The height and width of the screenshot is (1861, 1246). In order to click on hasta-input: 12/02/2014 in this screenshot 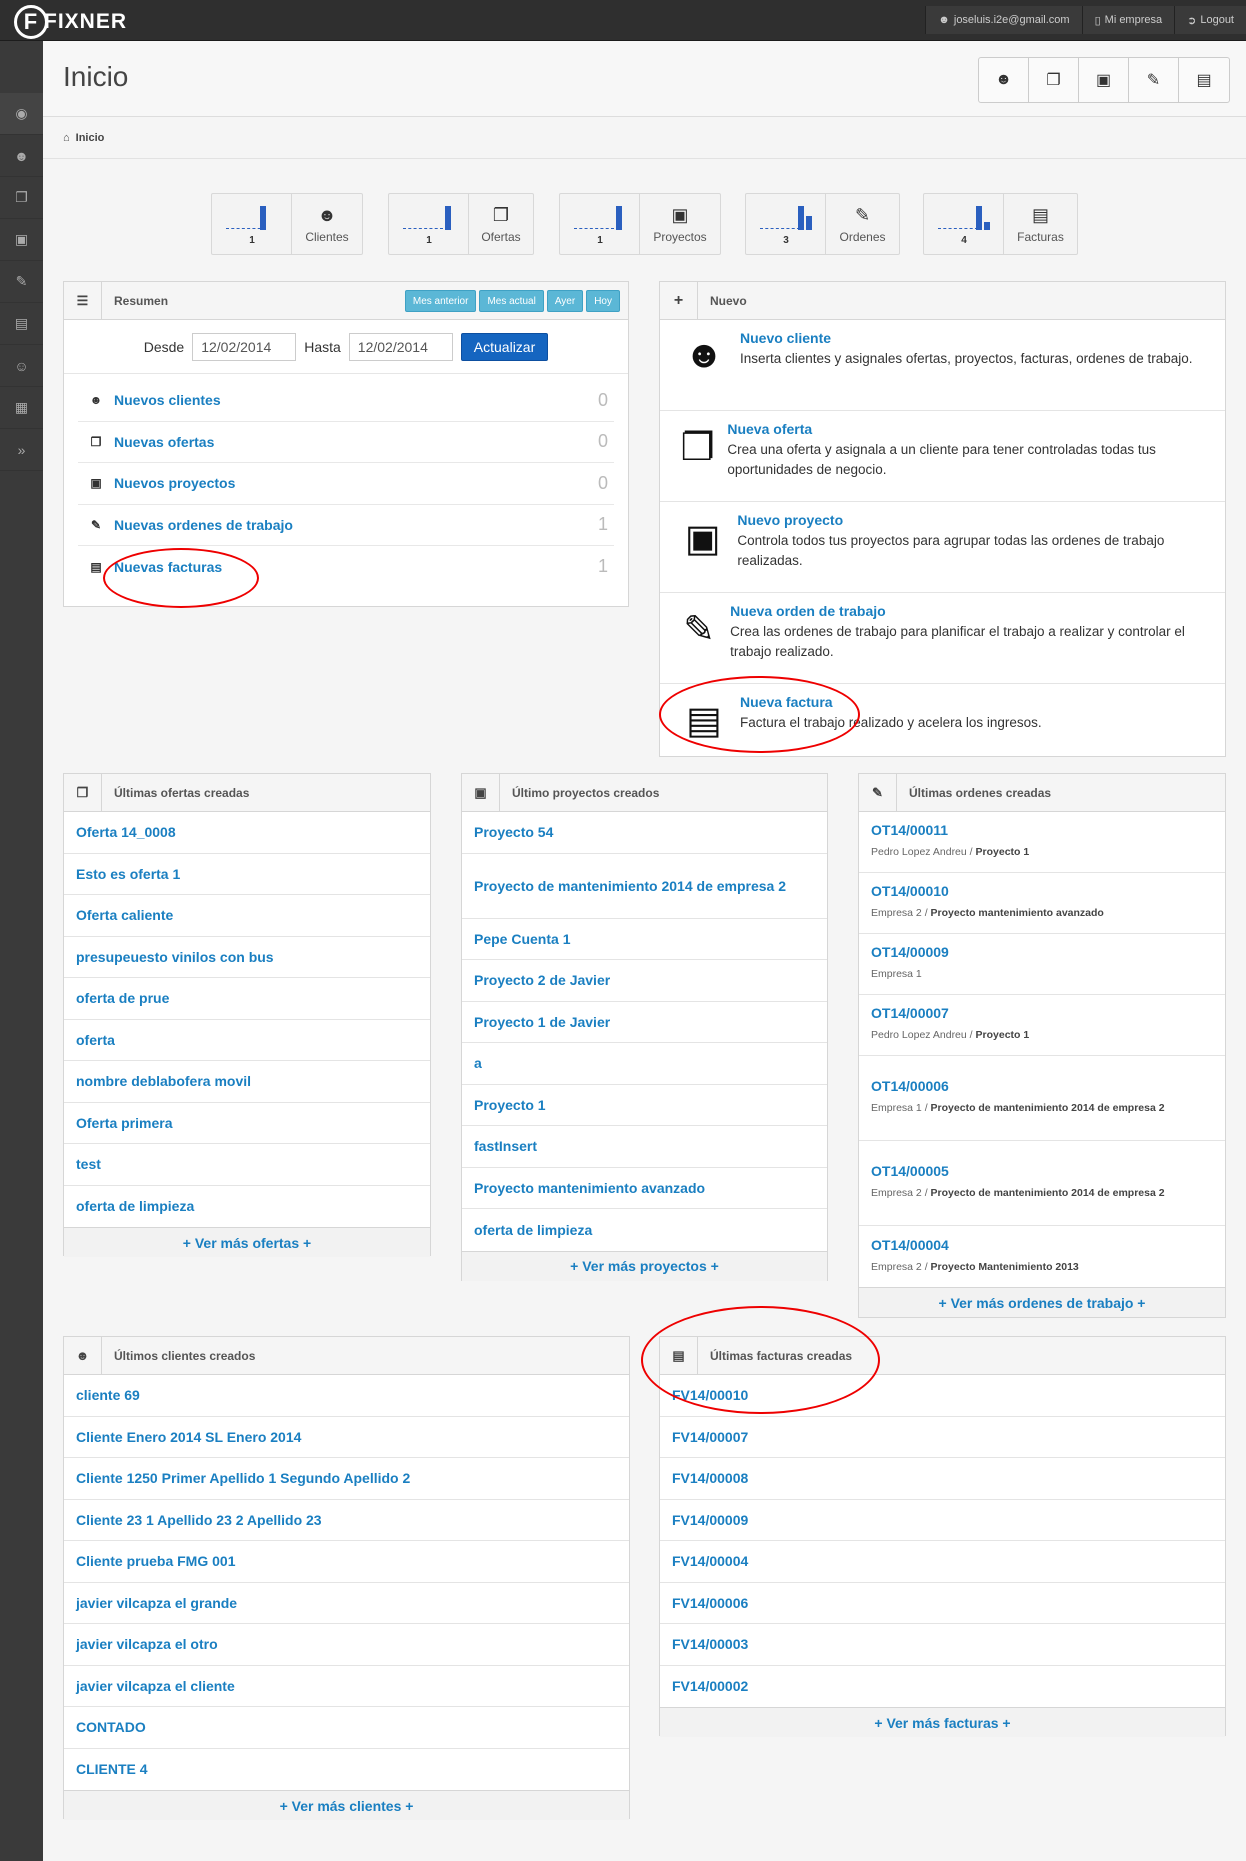, I will do `click(400, 346)`.